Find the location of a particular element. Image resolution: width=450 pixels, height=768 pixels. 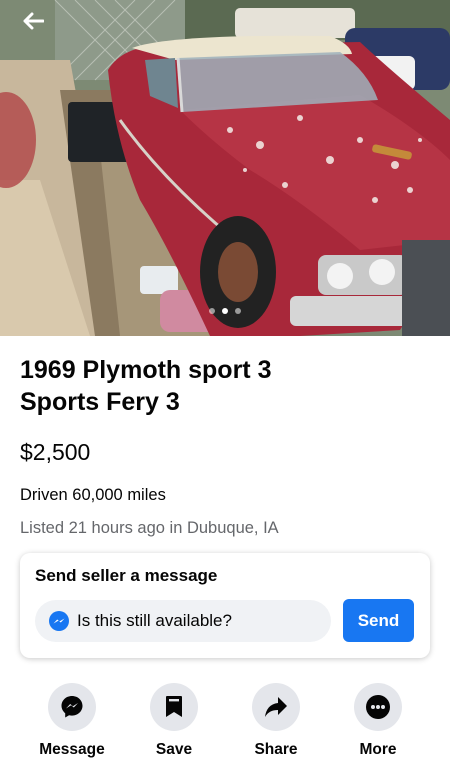

share-arrow-icon is located at coordinates (276, 707).